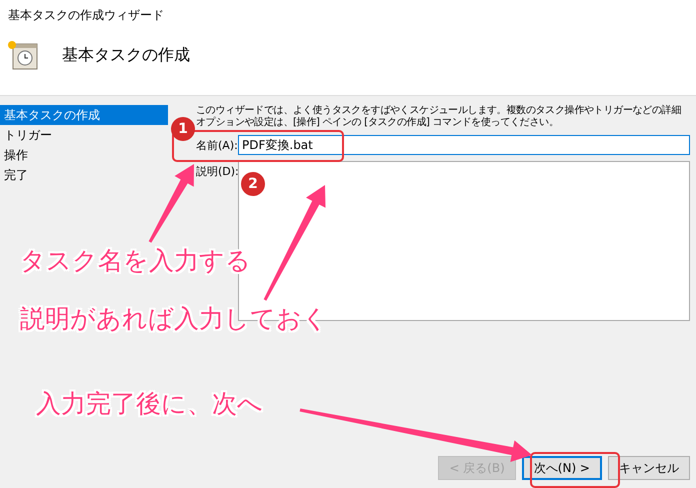 The image size is (696, 488). I want to click on wizard-step: トリガー, so click(84, 135).